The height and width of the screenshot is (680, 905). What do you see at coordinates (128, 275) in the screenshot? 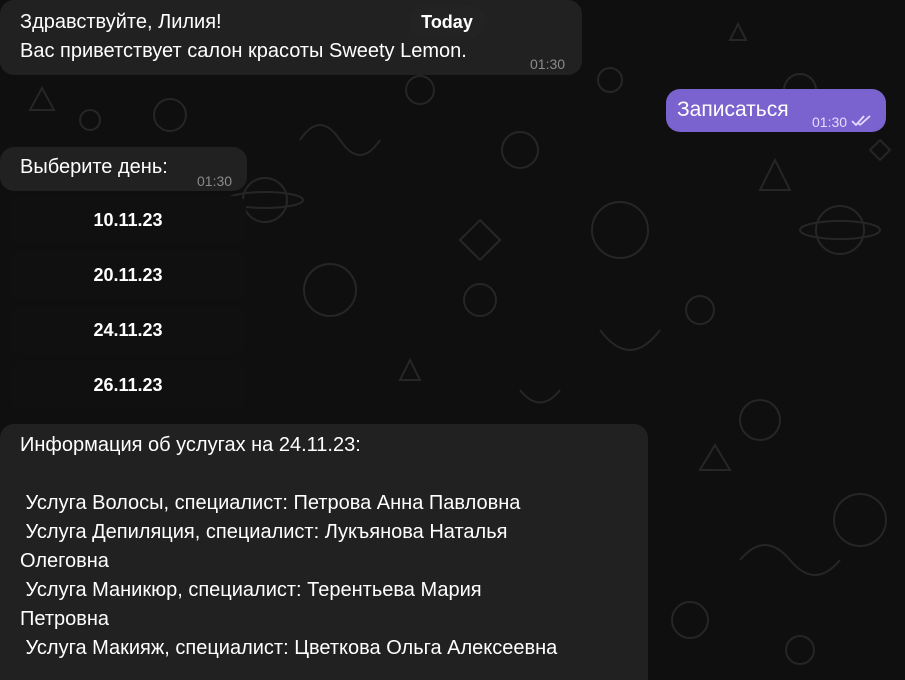
I see `day-button-2: 20.11.23` at bounding box center [128, 275].